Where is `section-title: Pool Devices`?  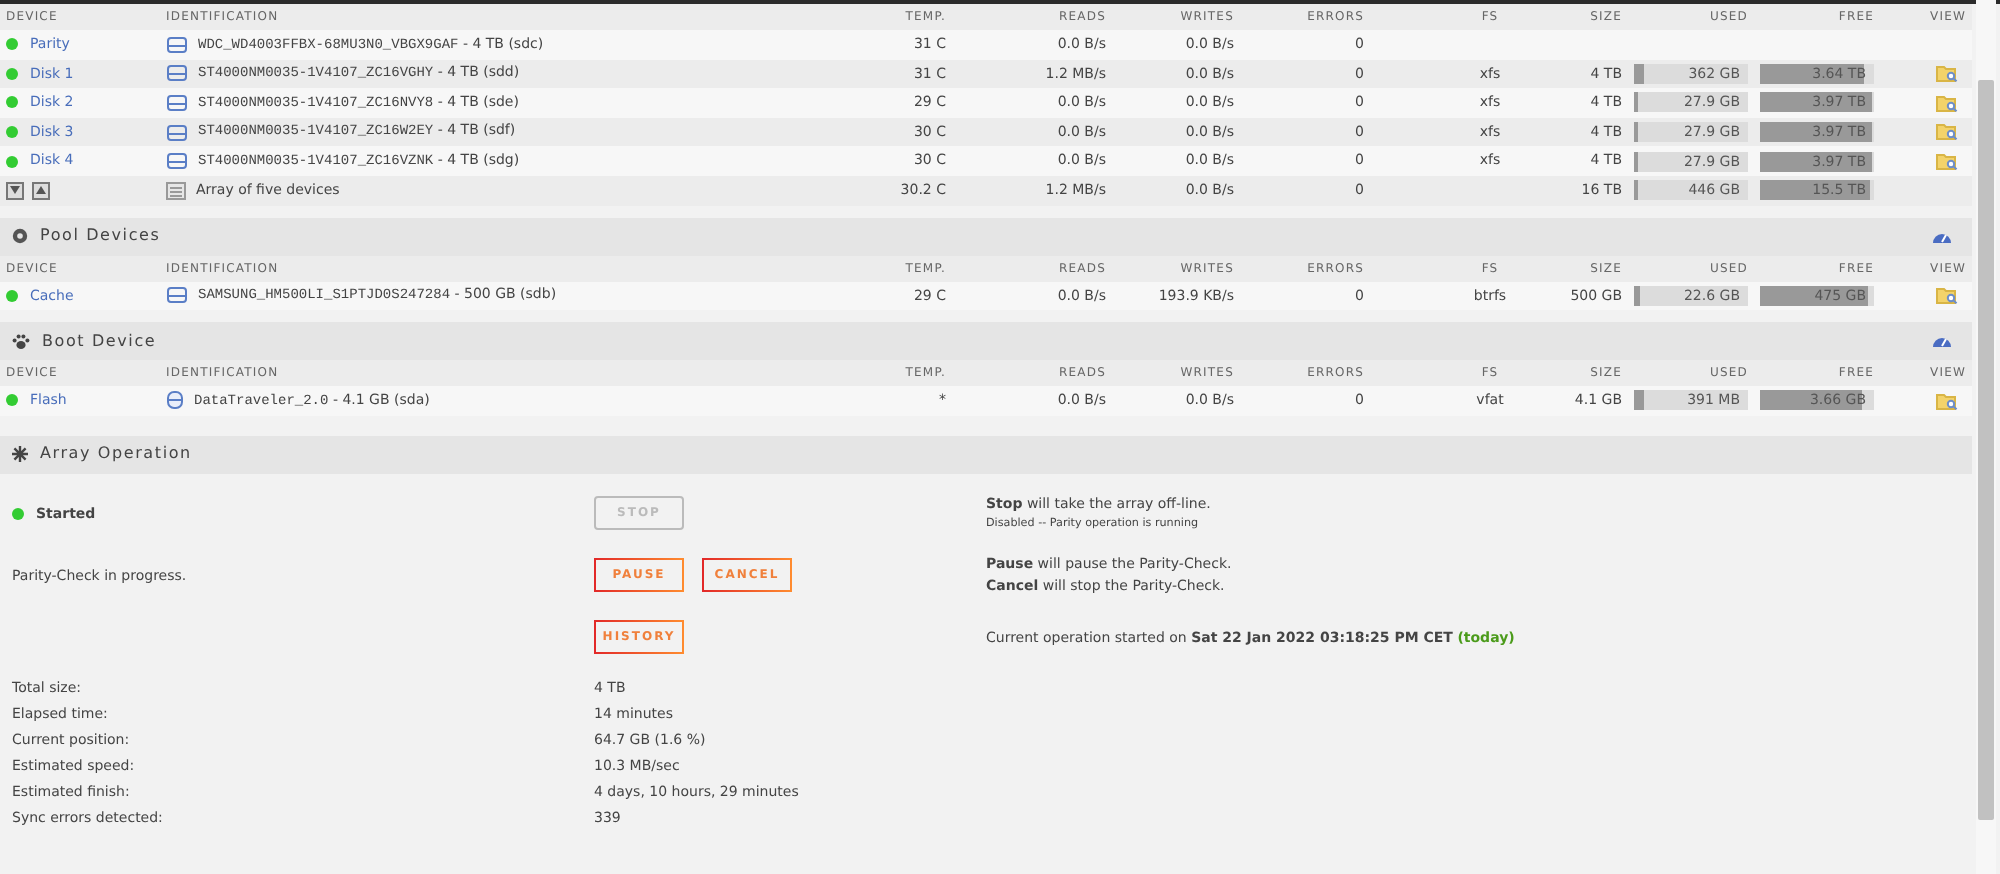 section-title: Pool Devices is located at coordinates (100, 236).